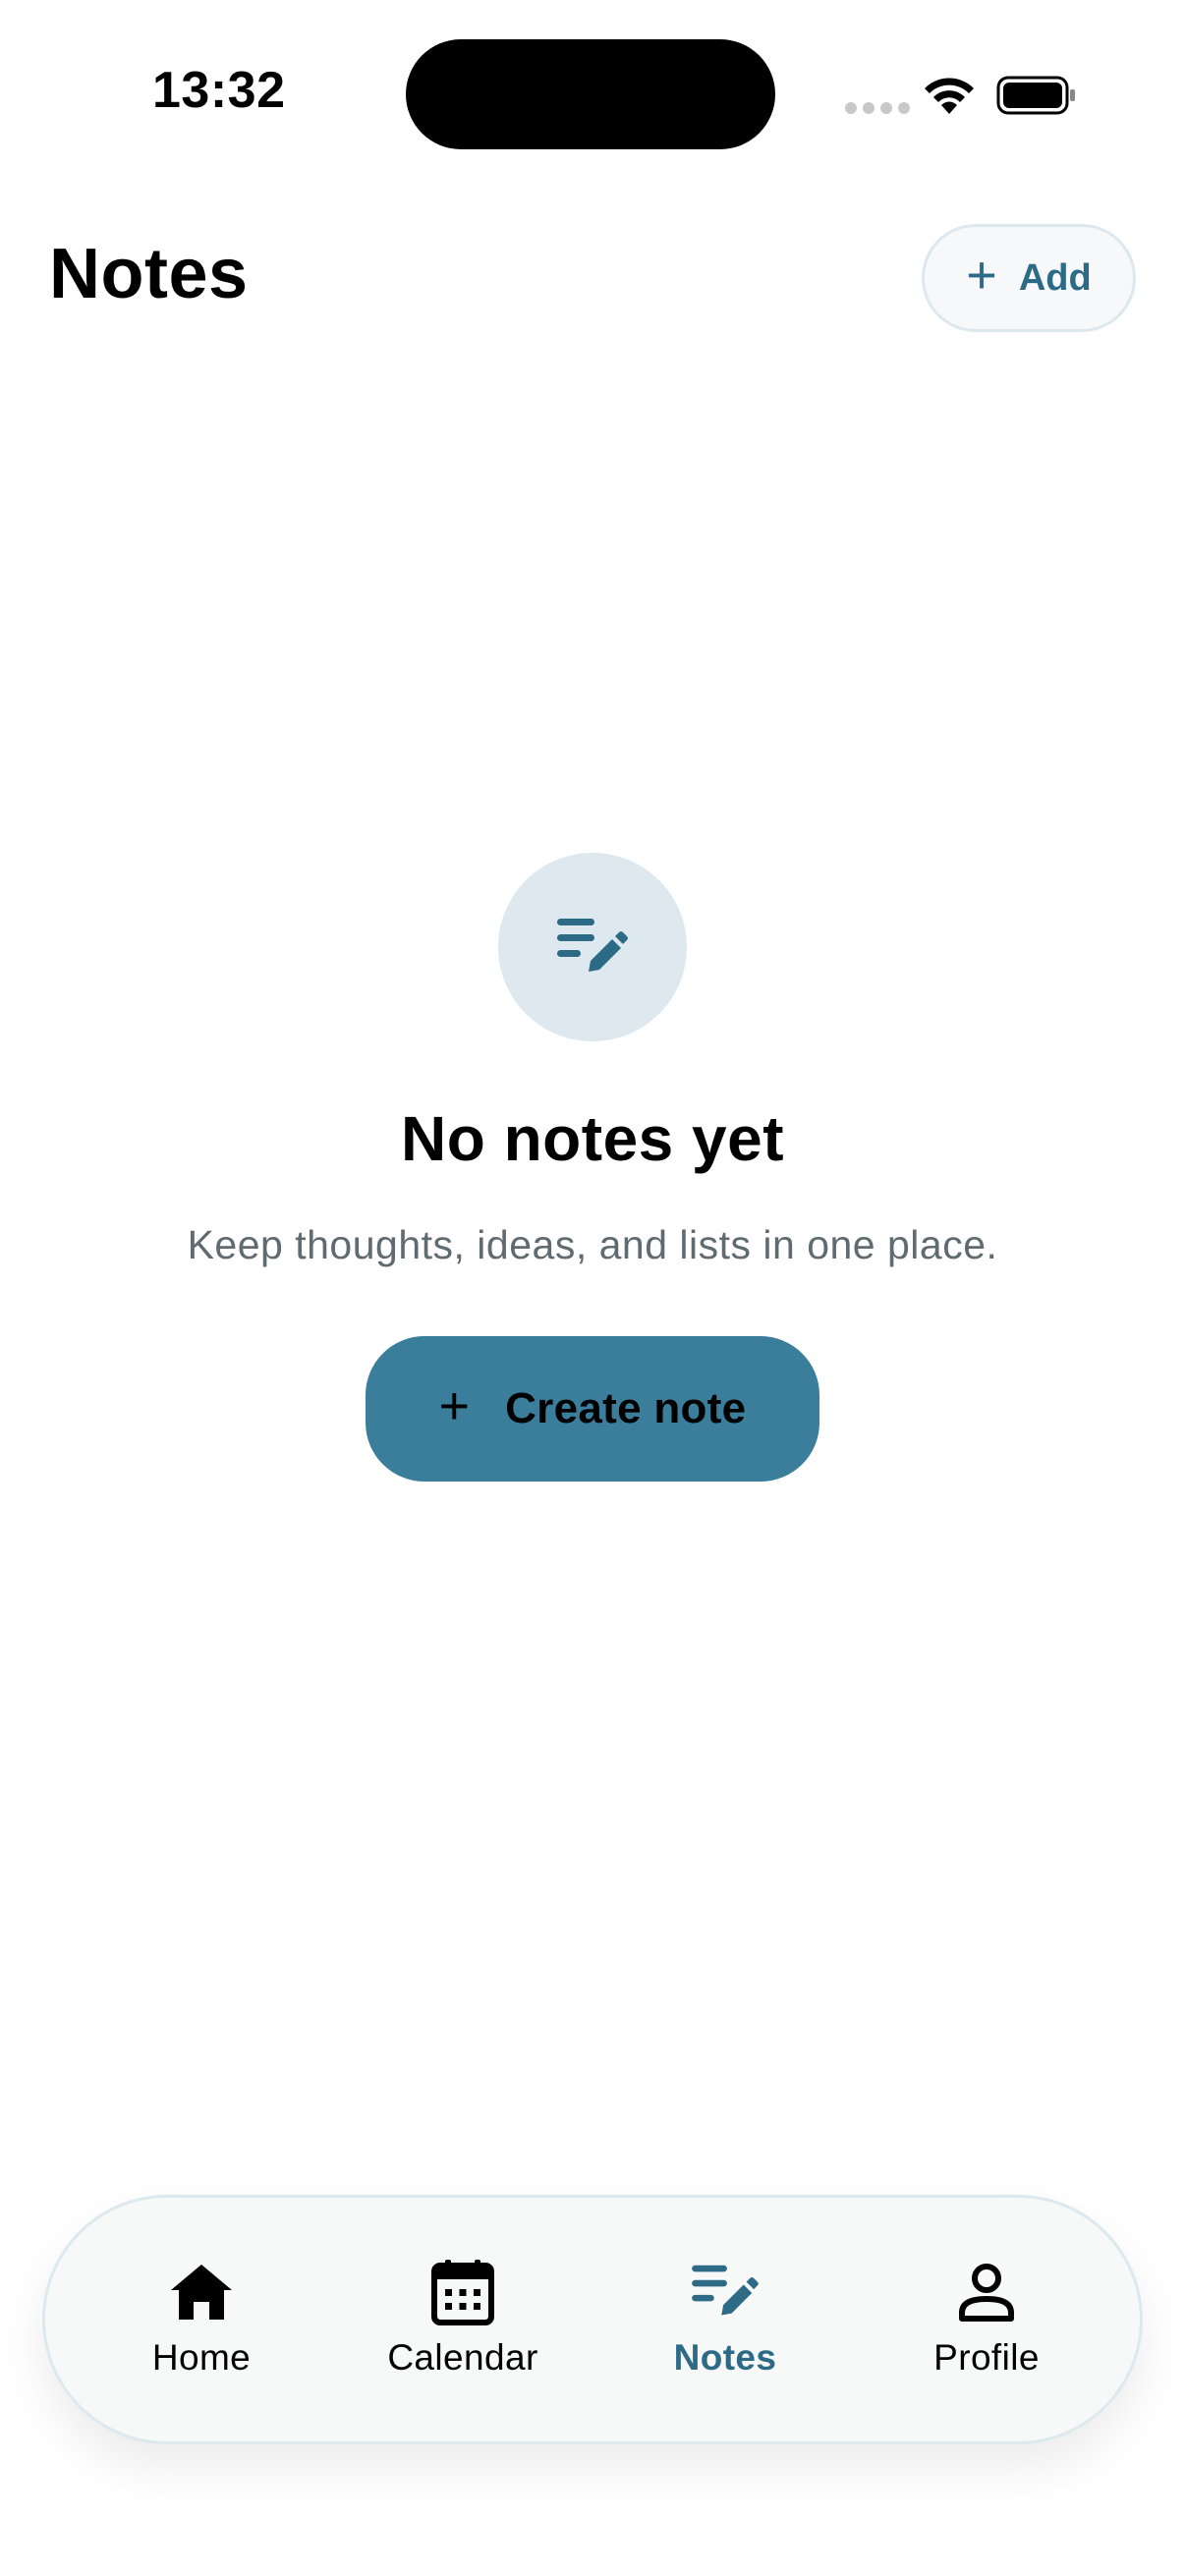 The image size is (1185, 2576). What do you see at coordinates (725, 2325) in the screenshot?
I see `tab-notes: Notes` at bounding box center [725, 2325].